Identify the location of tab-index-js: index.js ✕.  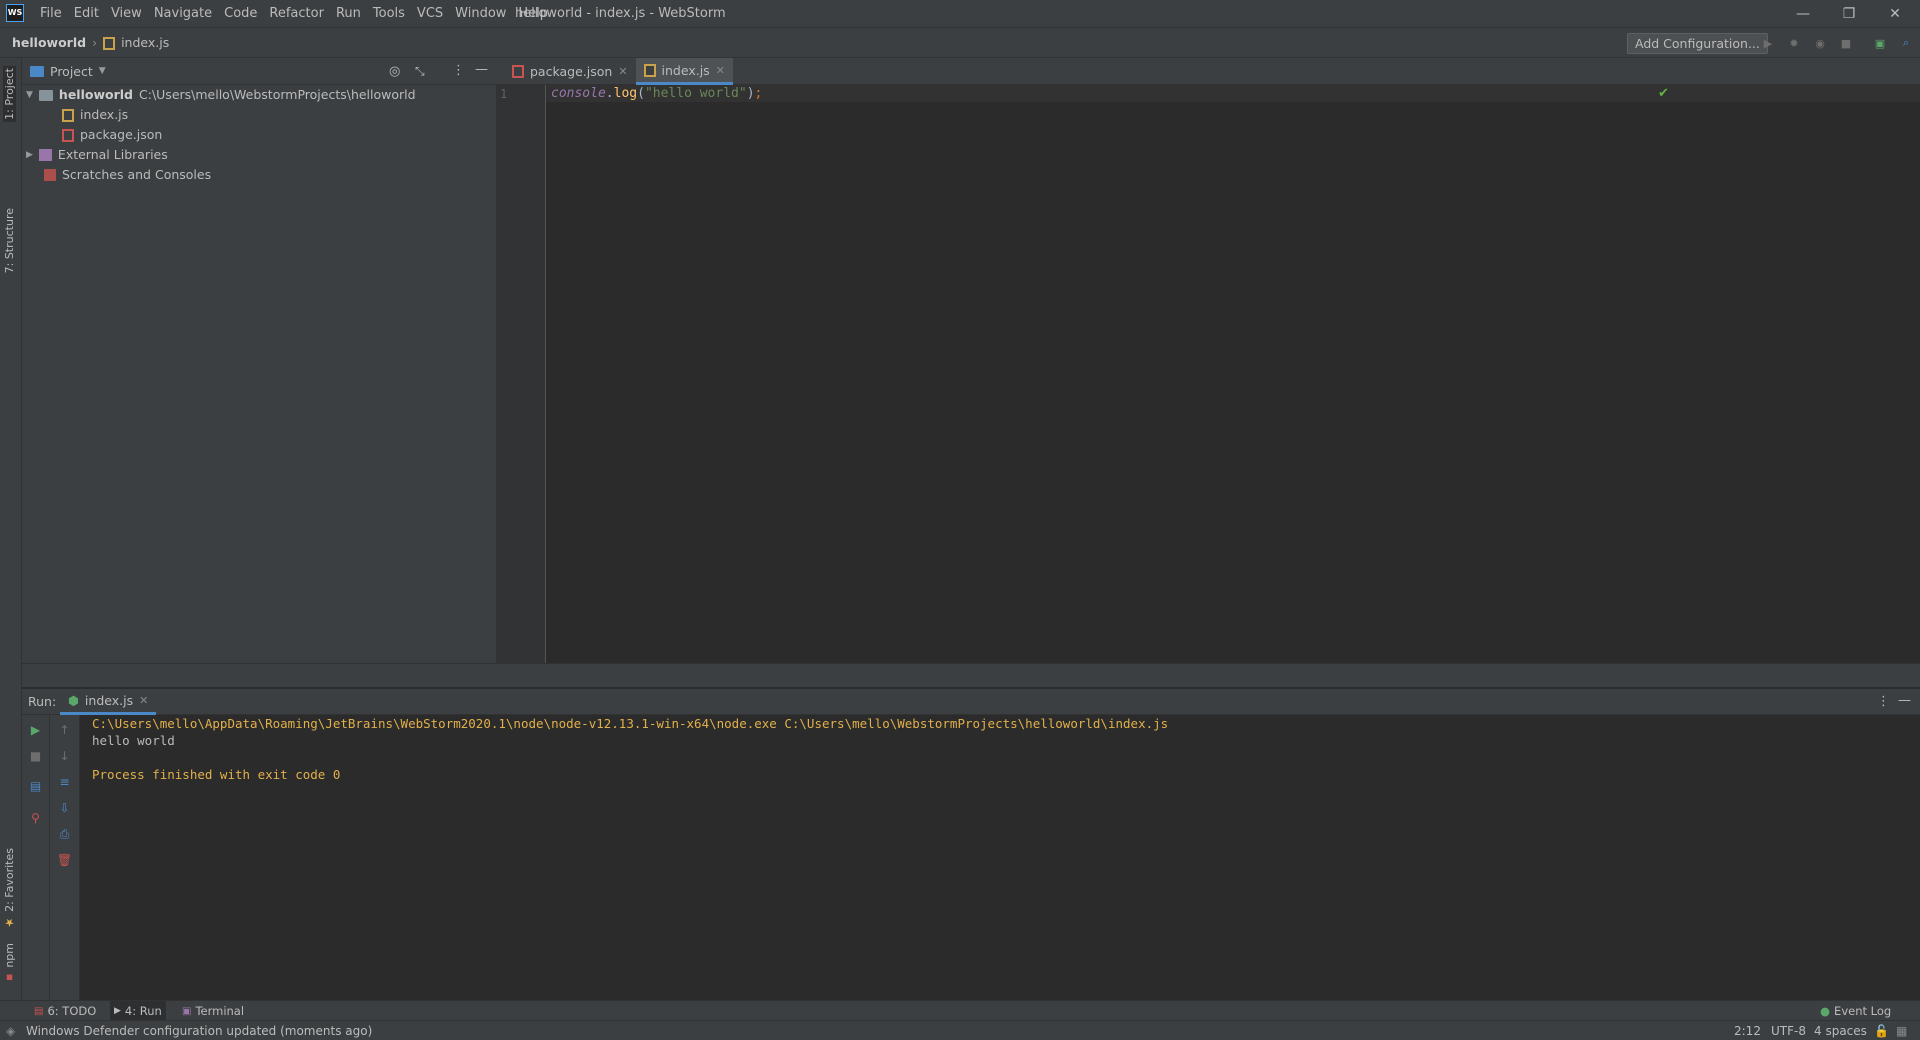
(684, 71).